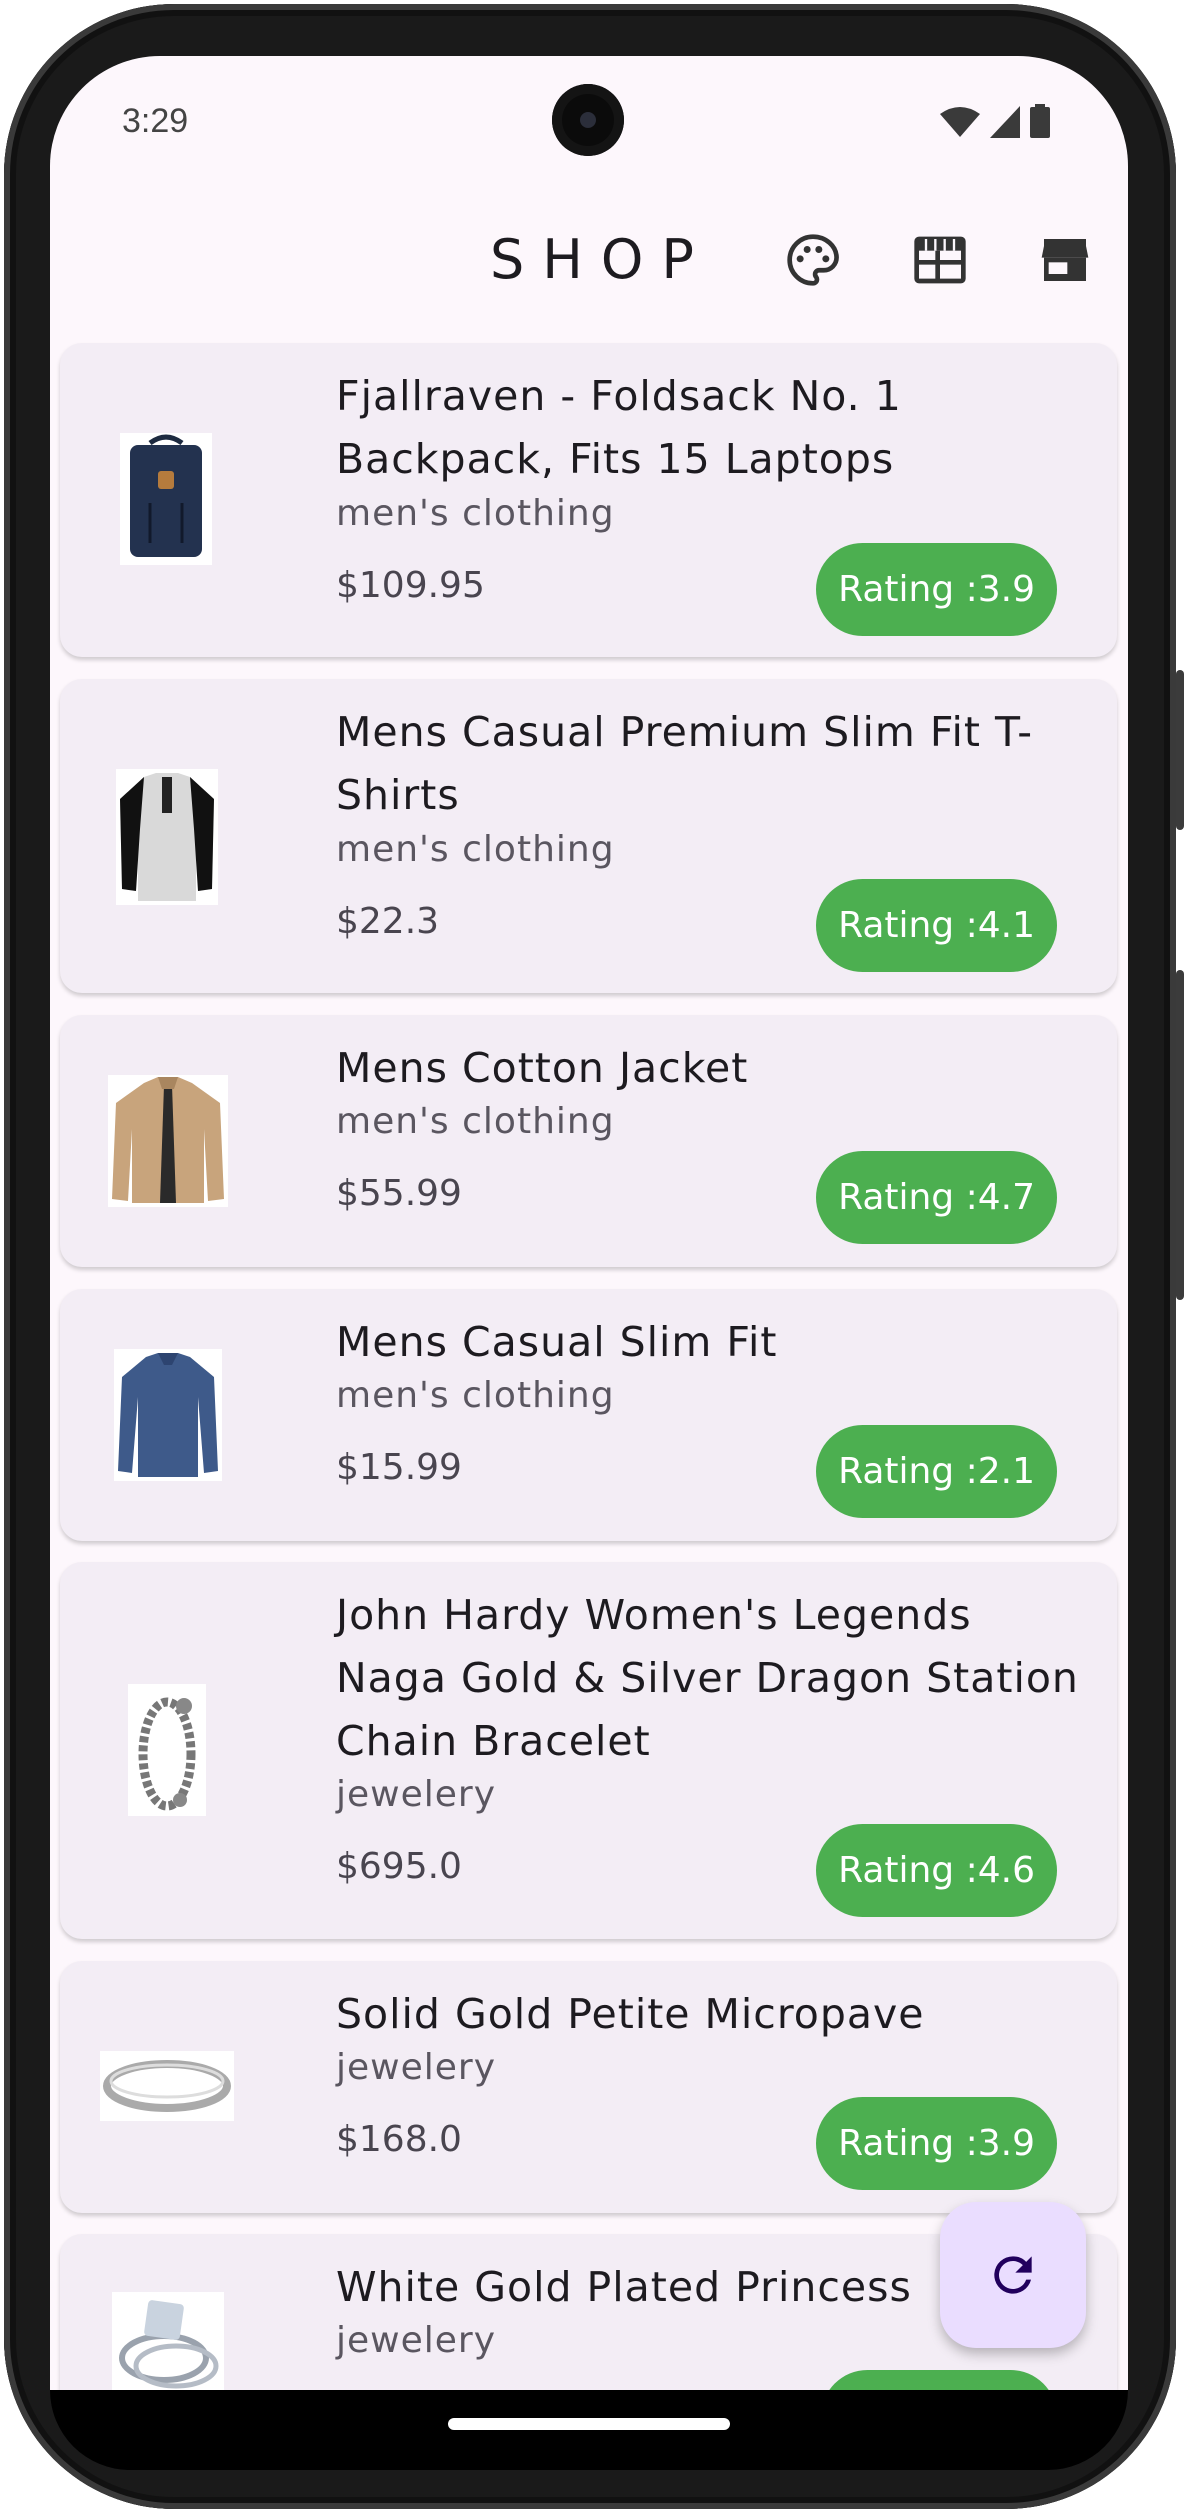 This screenshot has height=2513, width=1187. What do you see at coordinates (601, 259) in the screenshot?
I see `page-title: SHOP` at bounding box center [601, 259].